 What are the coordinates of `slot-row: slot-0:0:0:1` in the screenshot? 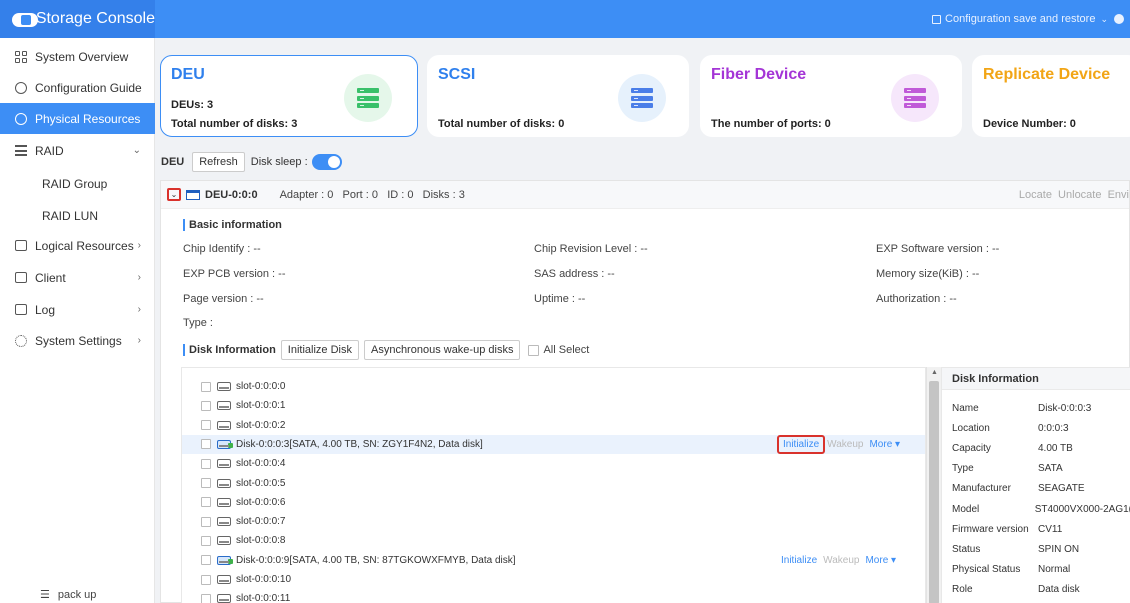 It's located at (553, 405).